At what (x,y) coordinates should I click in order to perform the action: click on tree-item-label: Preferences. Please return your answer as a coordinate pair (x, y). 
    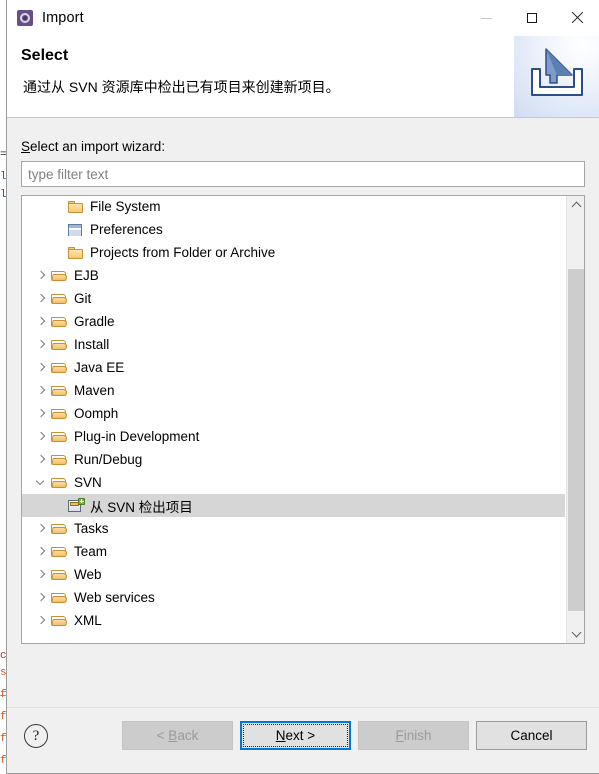
    Looking at the image, I should click on (126, 229).